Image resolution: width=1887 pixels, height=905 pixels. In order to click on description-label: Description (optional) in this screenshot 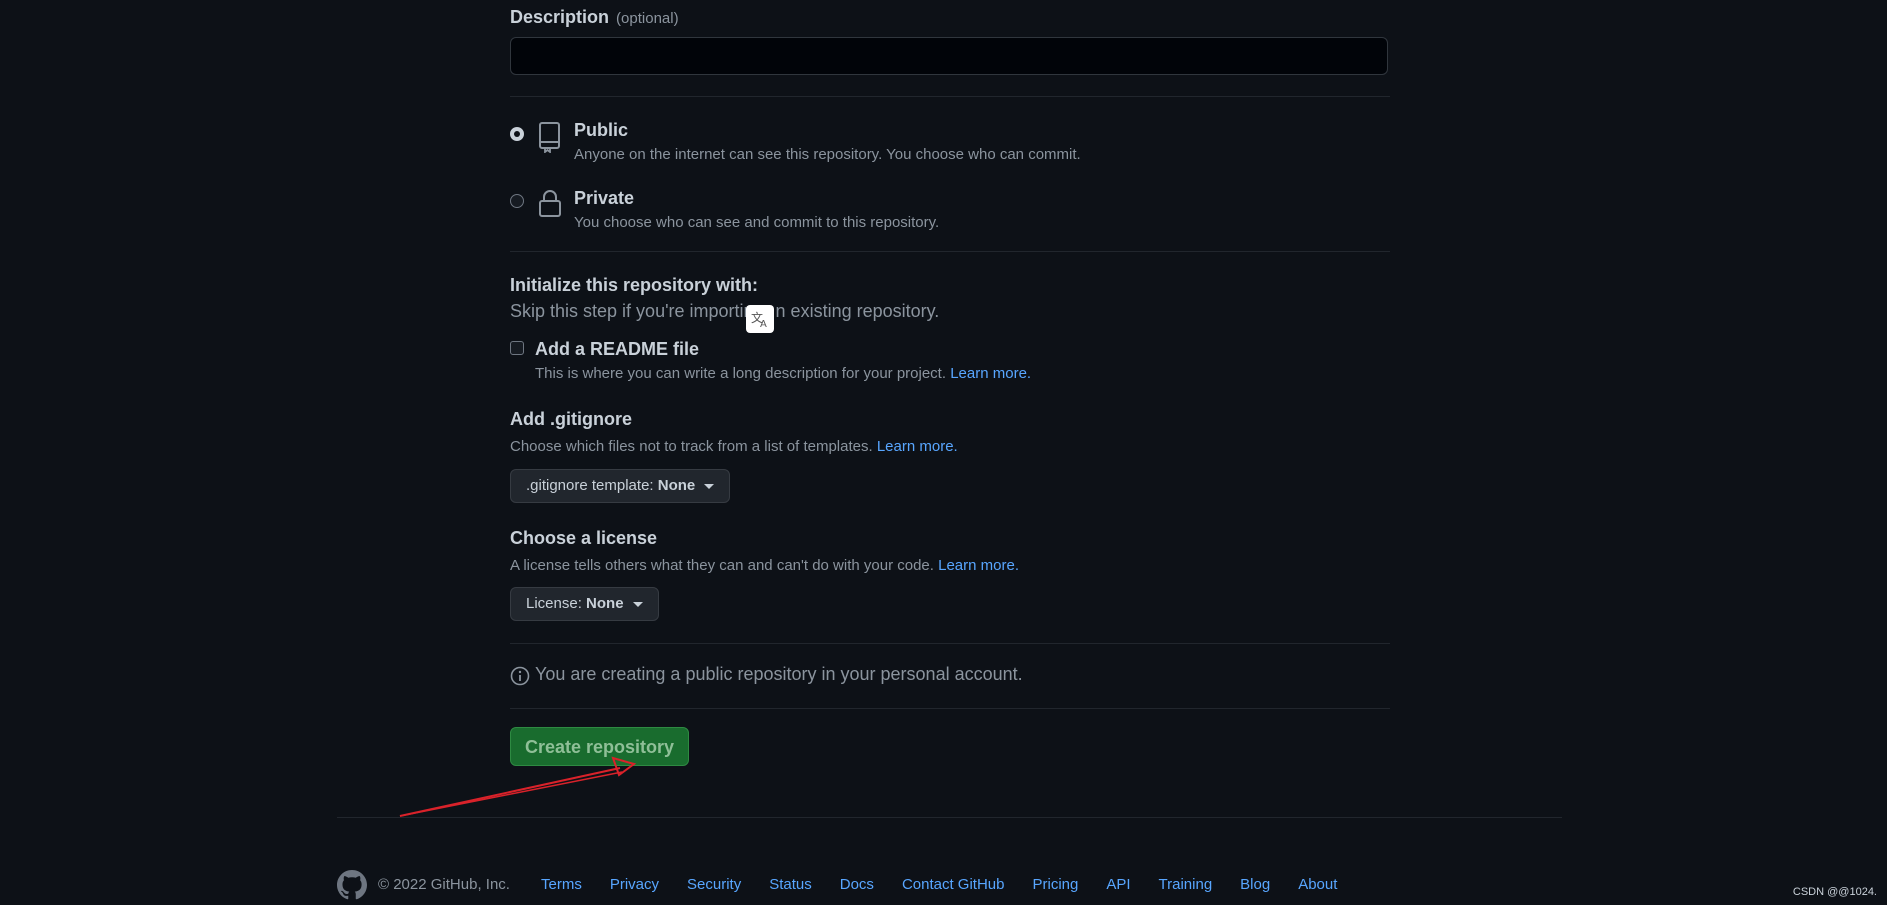, I will do `click(594, 17)`.